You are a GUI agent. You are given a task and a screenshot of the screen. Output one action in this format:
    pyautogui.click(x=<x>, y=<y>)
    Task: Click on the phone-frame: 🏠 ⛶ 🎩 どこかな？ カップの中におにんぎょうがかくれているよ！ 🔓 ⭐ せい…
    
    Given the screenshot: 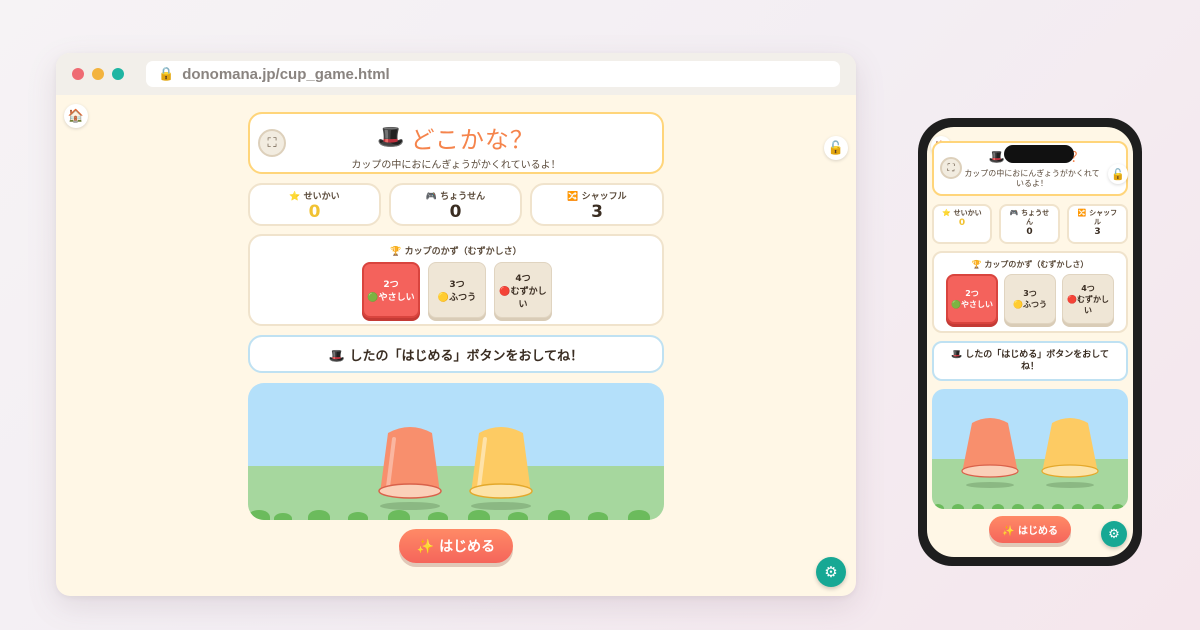 What is the action you would take?
    pyautogui.click(x=1030, y=342)
    